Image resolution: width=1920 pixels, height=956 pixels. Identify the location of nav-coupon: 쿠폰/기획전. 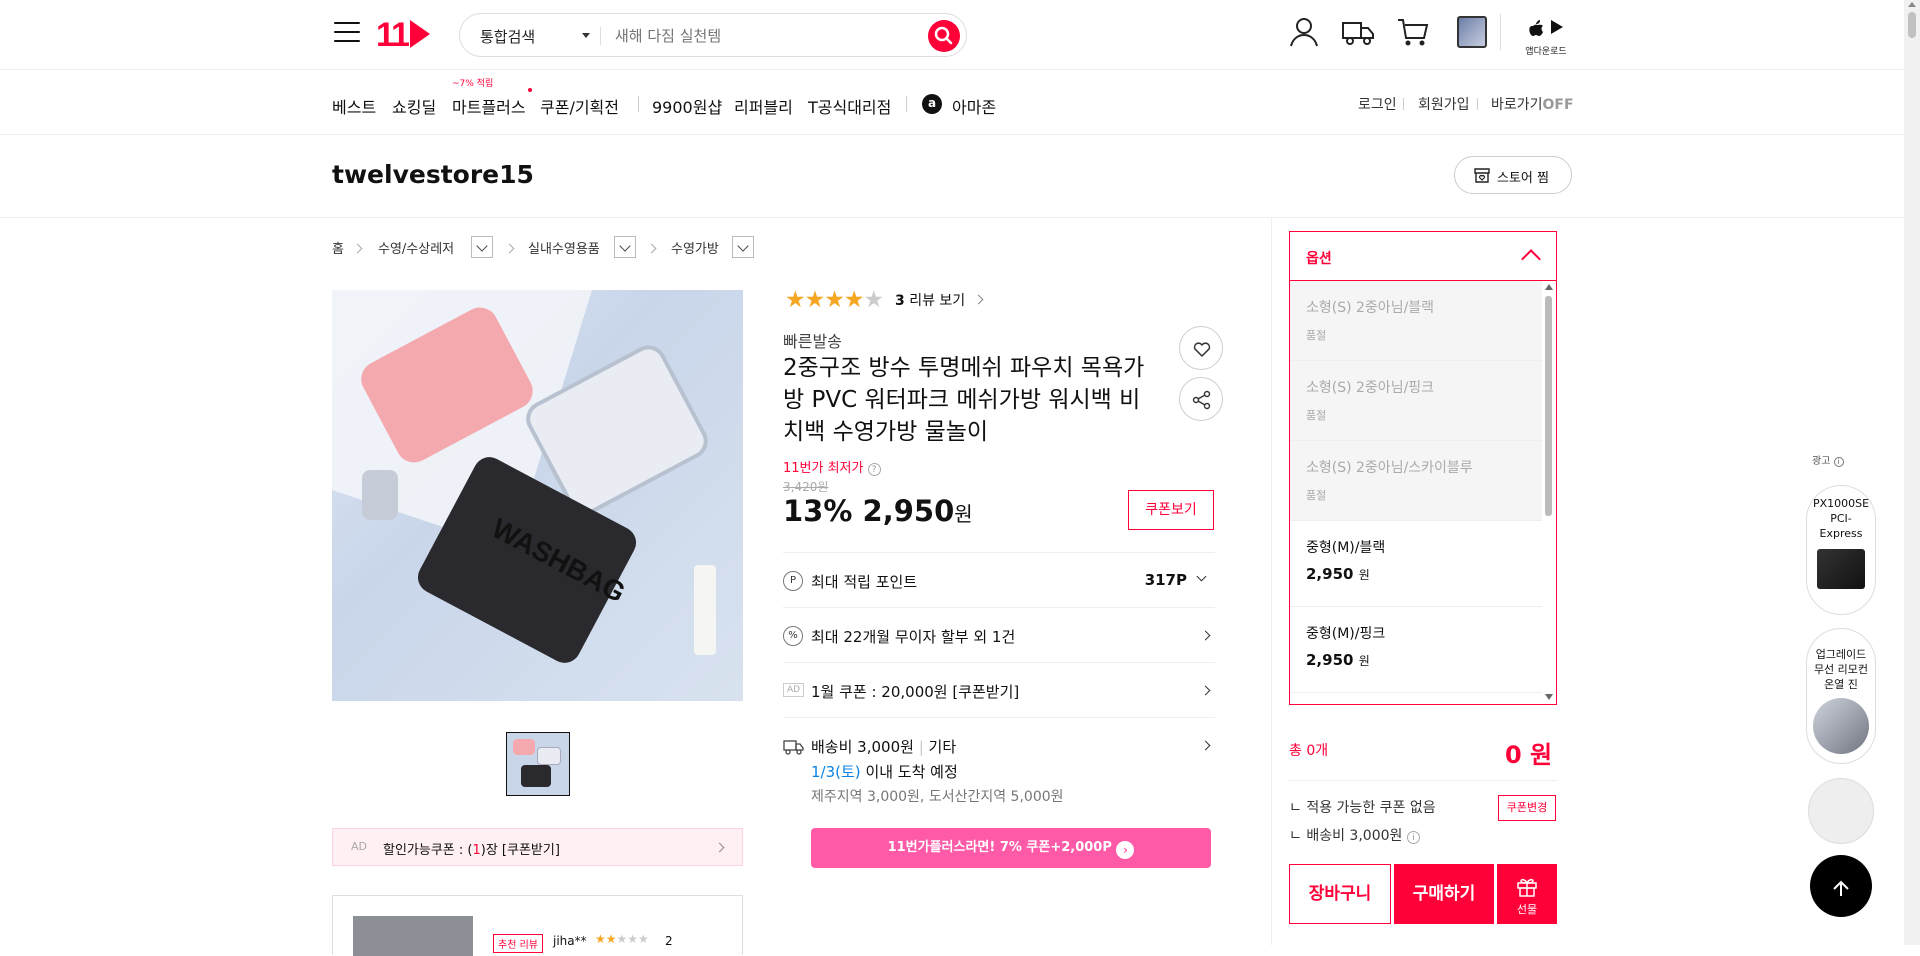
(579, 106).